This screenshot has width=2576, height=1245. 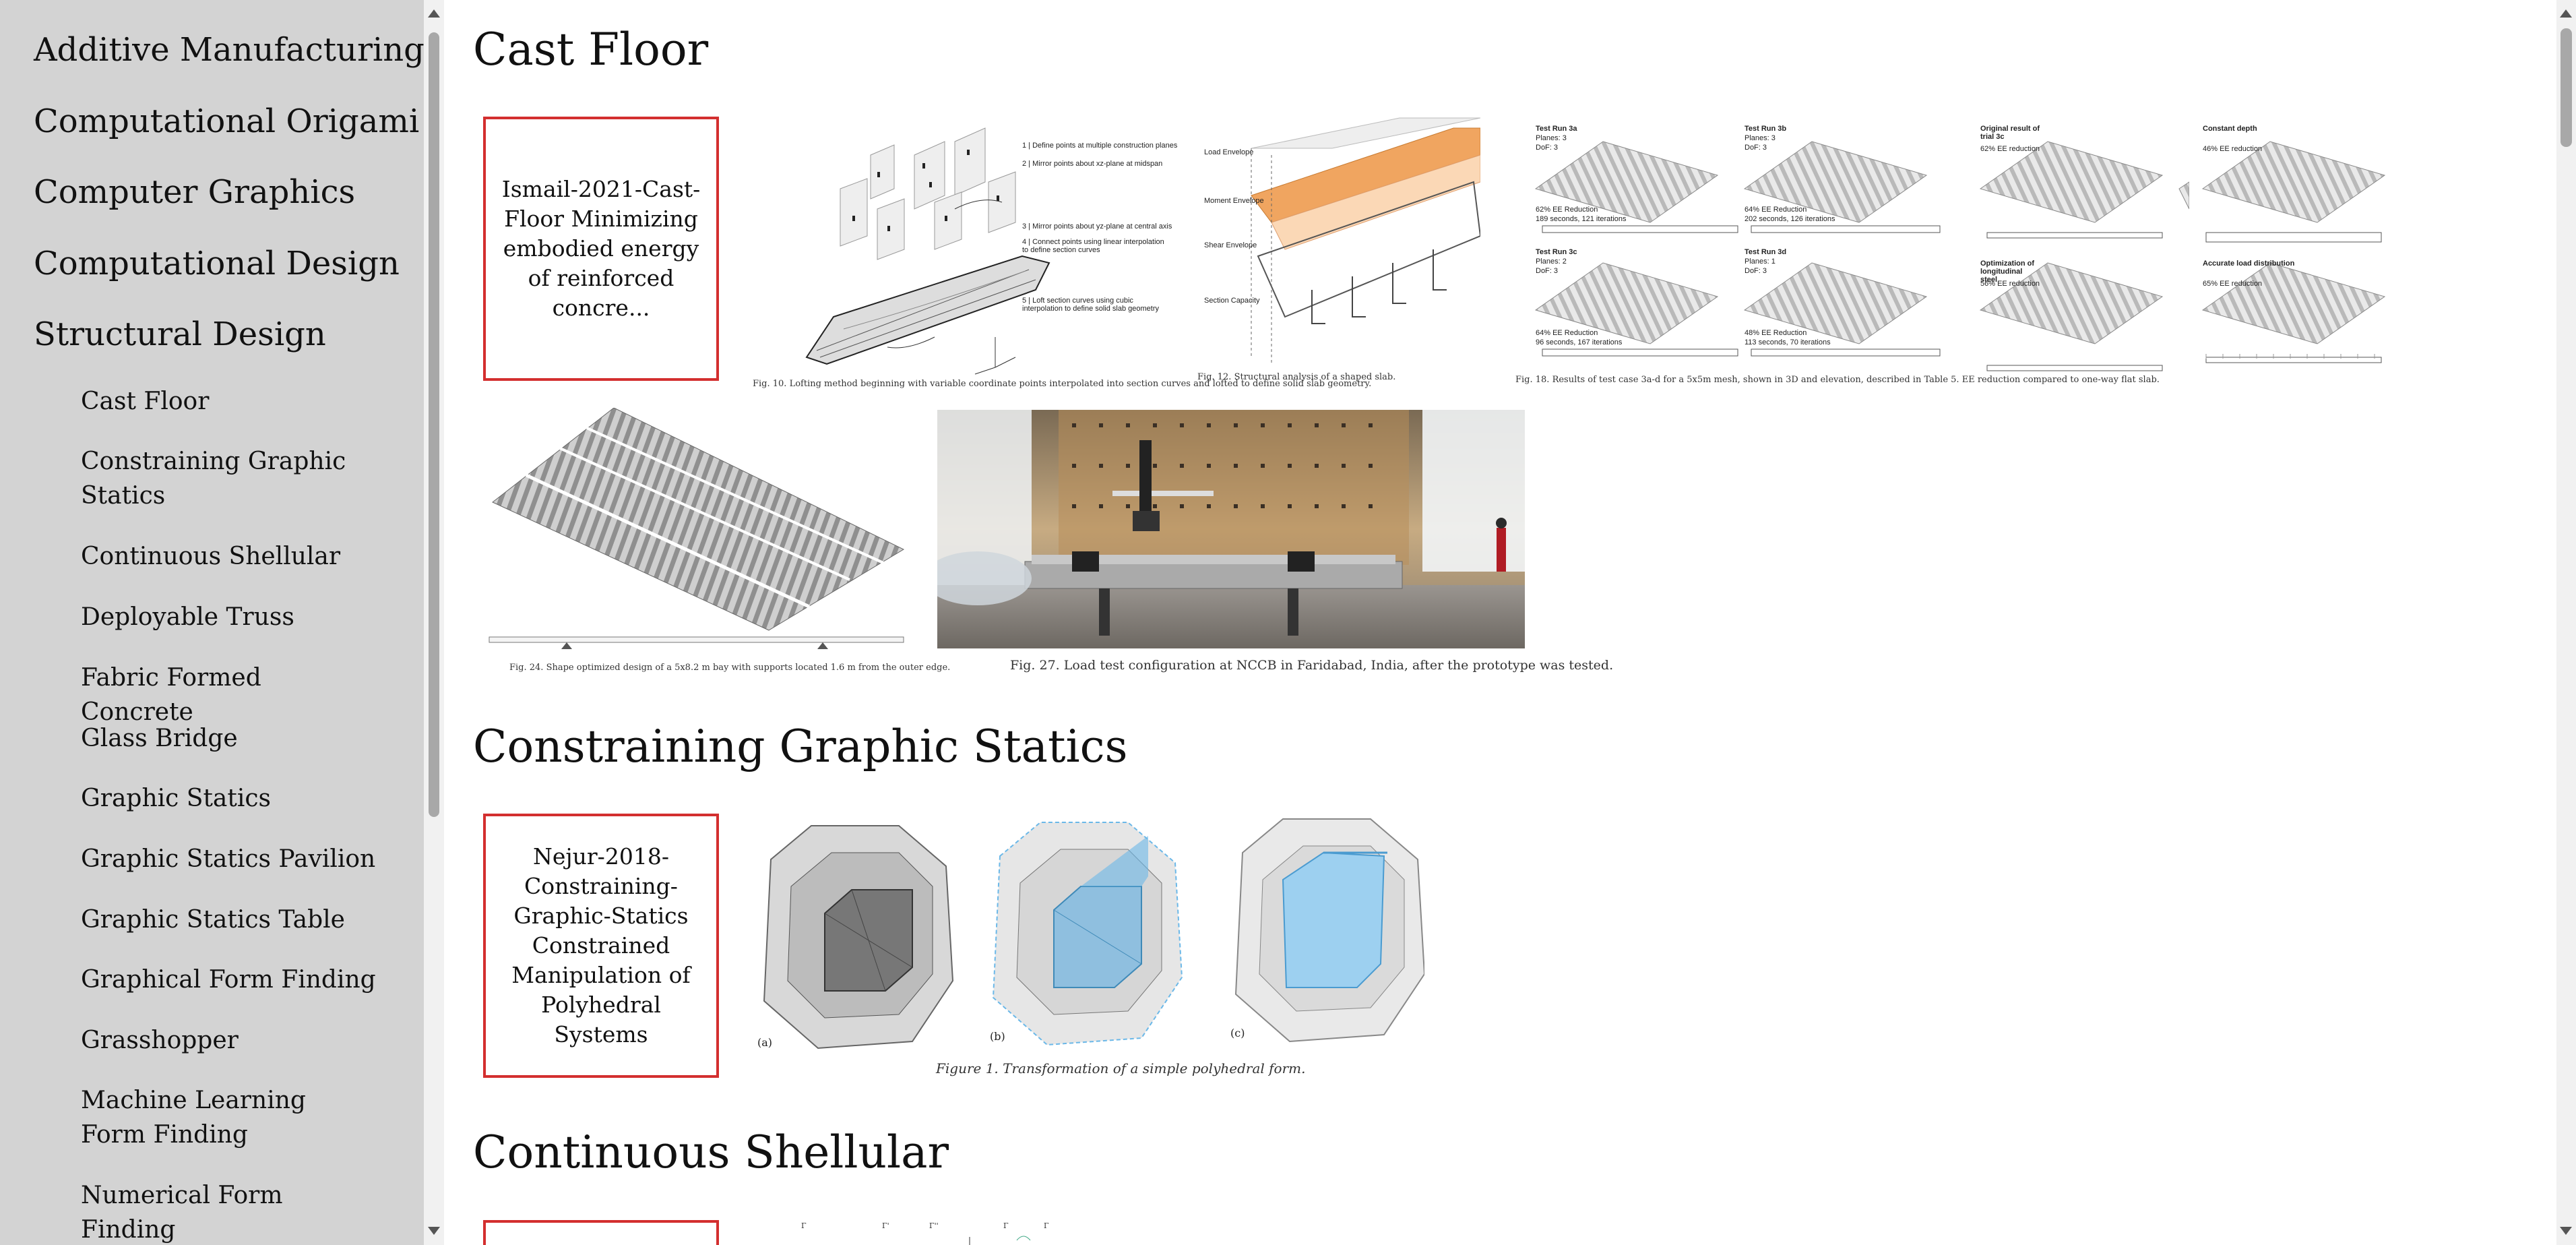 What do you see at coordinates (1094, 934) in the screenshot?
I see `polyhedral-diagram` at bounding box center [1094, 934].